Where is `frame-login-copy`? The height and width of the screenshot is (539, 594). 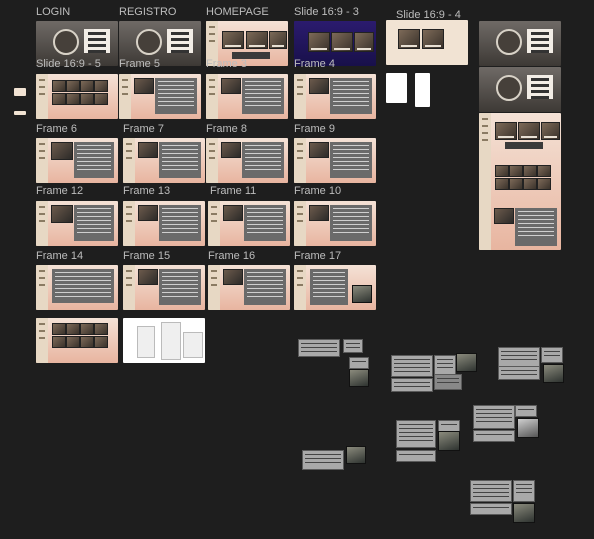
frame-login-copy is located at coordinates (520, 43).